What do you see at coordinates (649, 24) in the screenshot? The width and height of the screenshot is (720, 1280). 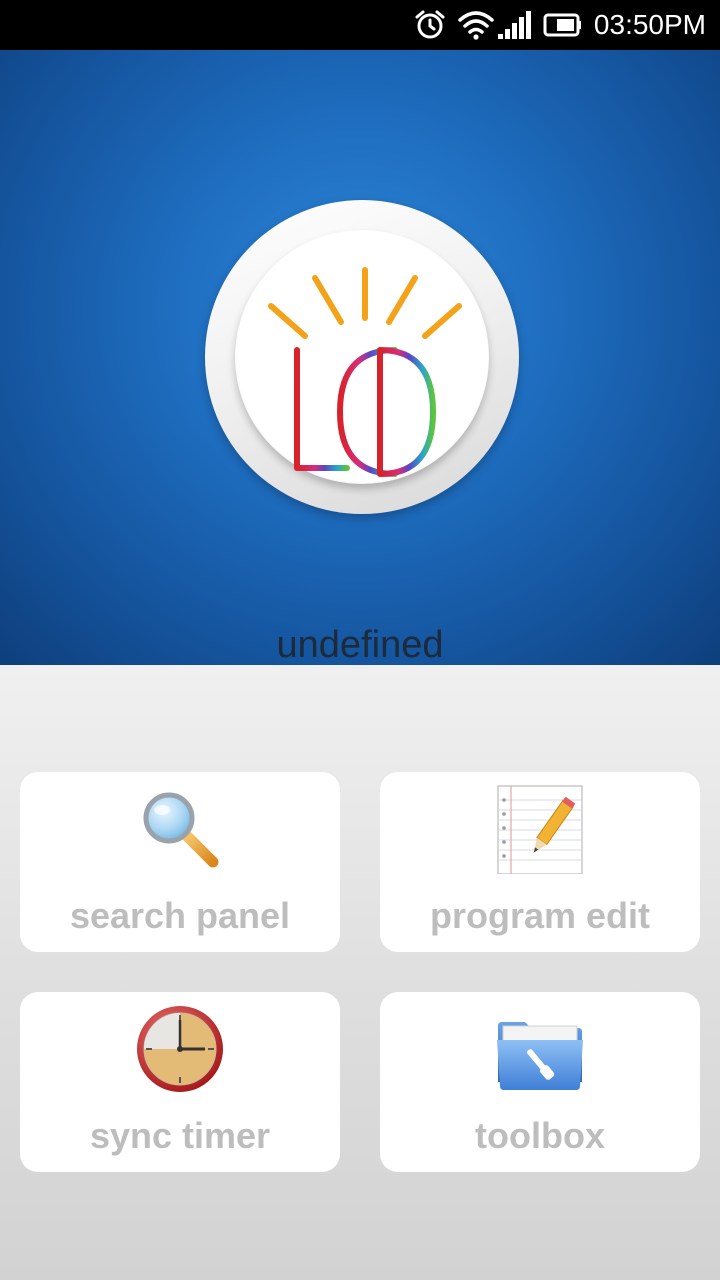 I see `status-time: 03:50PM` at bounding box center [649, 24].